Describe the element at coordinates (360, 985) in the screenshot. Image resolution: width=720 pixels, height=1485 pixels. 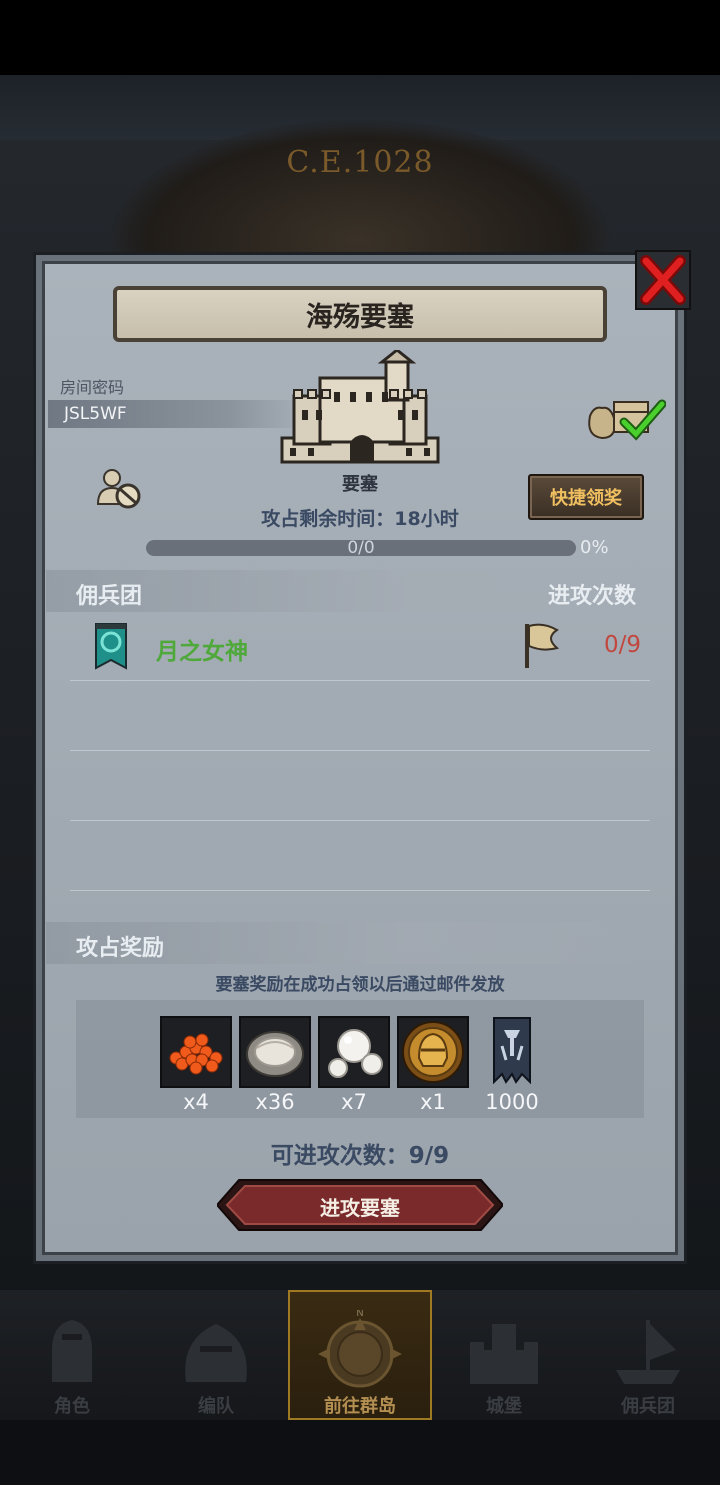
I see `reward-note: 要塞奖励在成功占领以后通过邮件发放` at that location.